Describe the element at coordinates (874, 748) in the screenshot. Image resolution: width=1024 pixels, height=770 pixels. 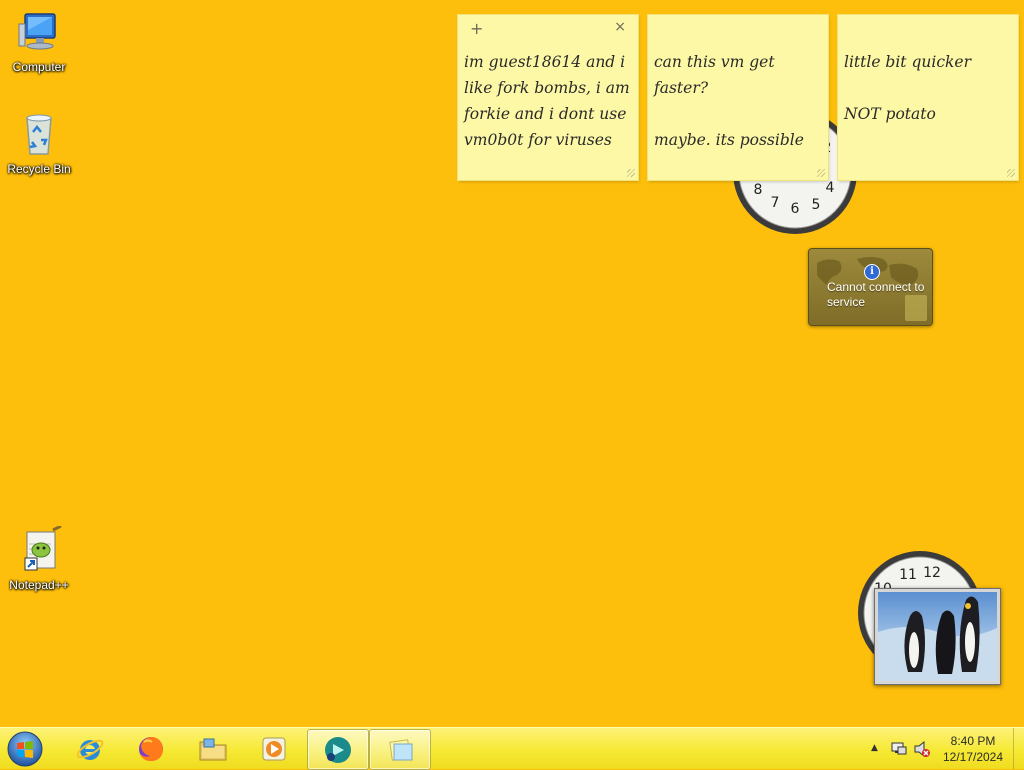
I see `show-hidden-icons-button: ▲` at that location.